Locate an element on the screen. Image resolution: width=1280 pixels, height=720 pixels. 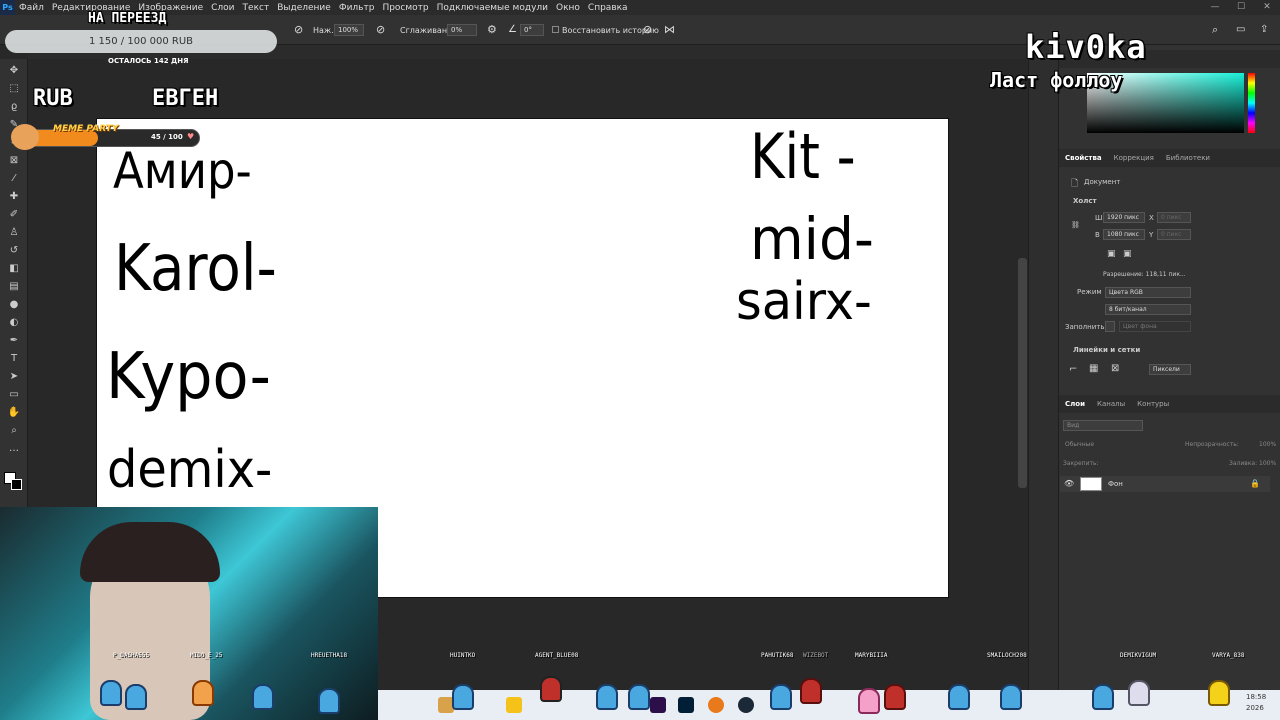
eraser-tool-icon: ◧ is located at coordinates (14, 269).